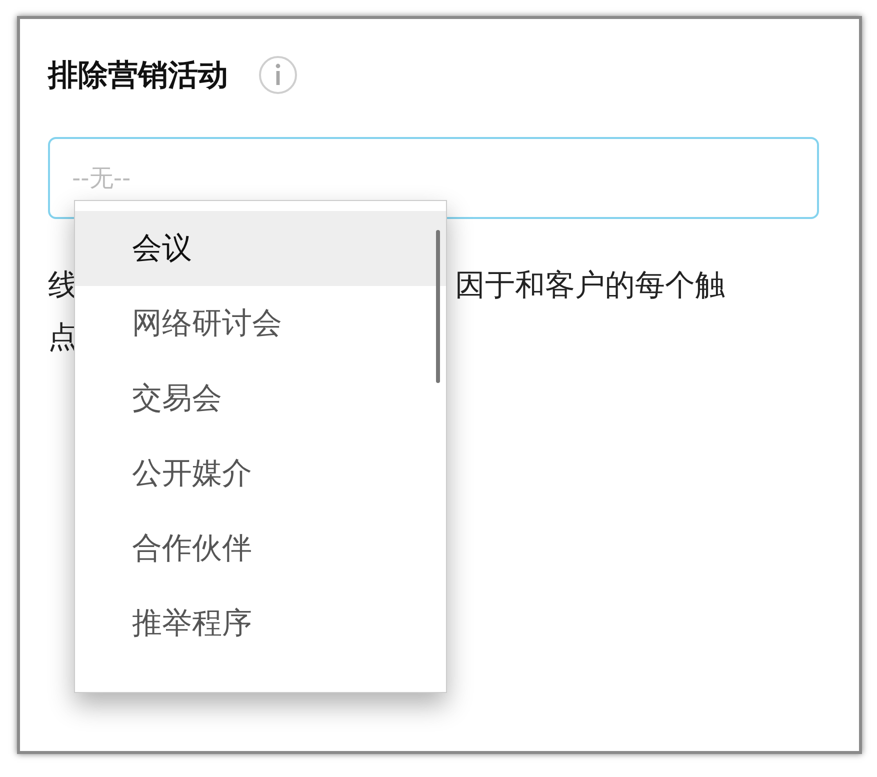 This screenshot has width=877, height=777. I want to click on dropdown-option: 合作伙伴, so click(260, 548).